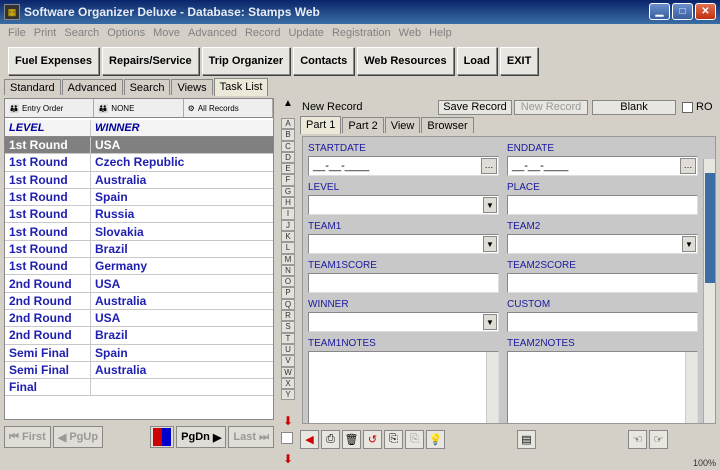 The height and width of the screenshot is (470, 720). What do you see at coordinates (241, 87) in the screenshot?
I see `tab-task-list: Task List` at bounding box center [241, 87].